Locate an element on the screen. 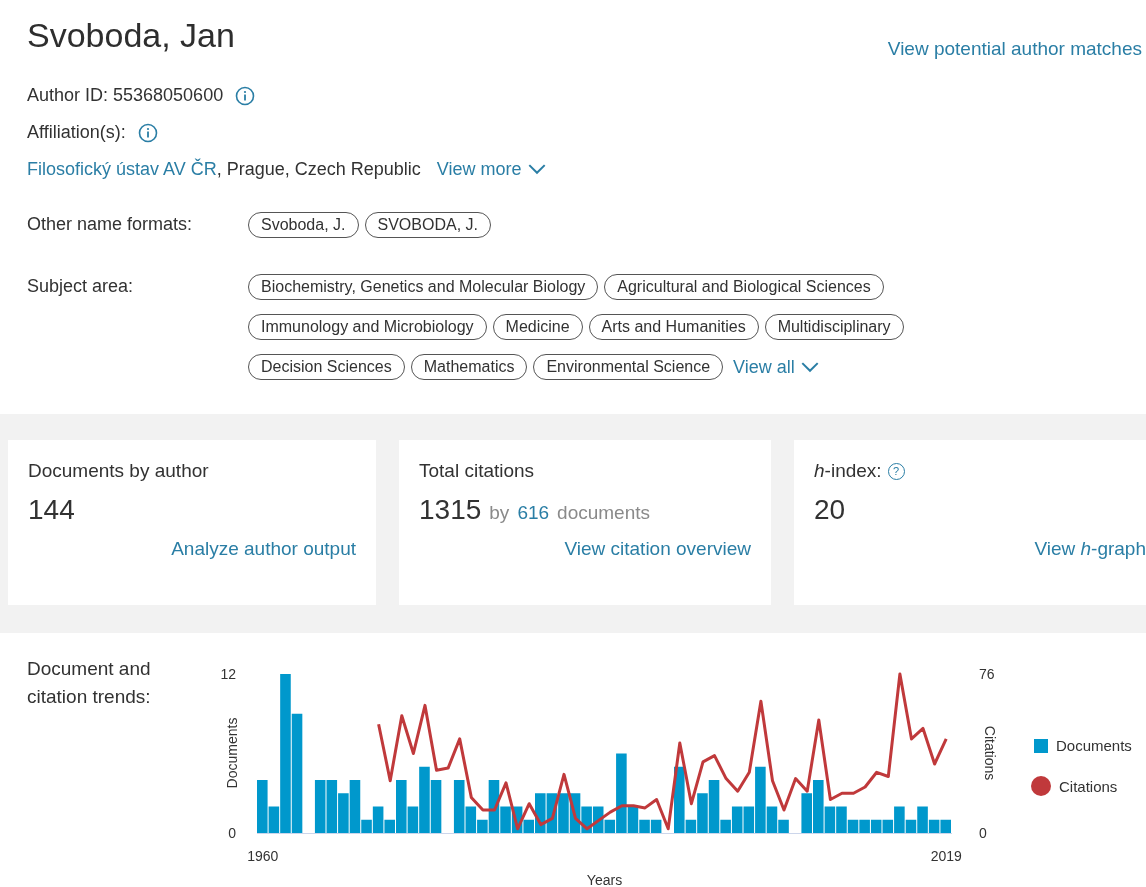  metric-title: Documents by author is located at coordinates (118, 471).